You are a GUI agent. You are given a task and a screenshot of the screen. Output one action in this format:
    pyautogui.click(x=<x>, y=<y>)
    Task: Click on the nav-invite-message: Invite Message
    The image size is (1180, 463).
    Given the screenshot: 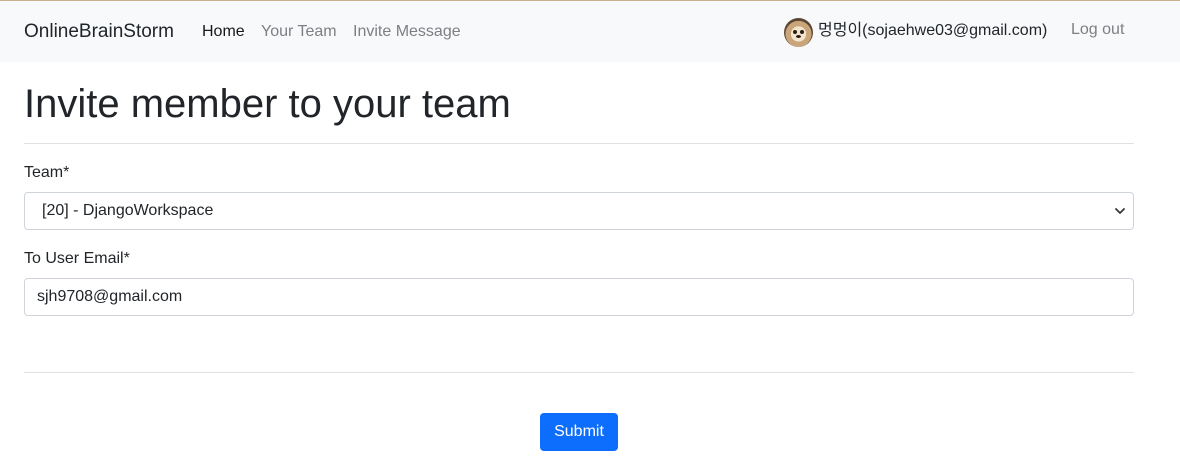 What is the action you would take?
    pyautogui.click(x=407, y=32)
    